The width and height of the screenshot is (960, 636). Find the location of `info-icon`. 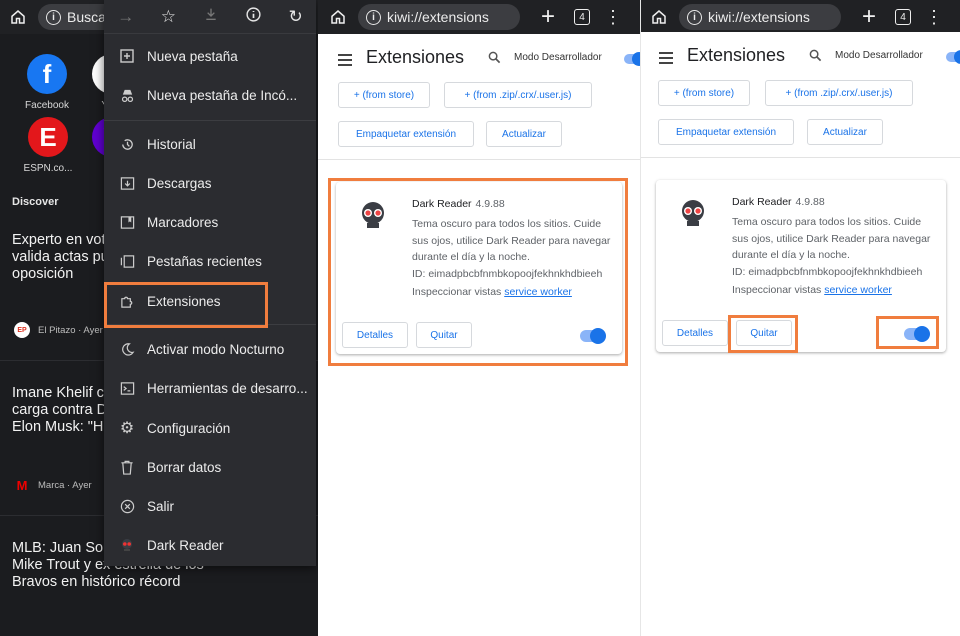

info-icon is located at coordinates (253, 17).